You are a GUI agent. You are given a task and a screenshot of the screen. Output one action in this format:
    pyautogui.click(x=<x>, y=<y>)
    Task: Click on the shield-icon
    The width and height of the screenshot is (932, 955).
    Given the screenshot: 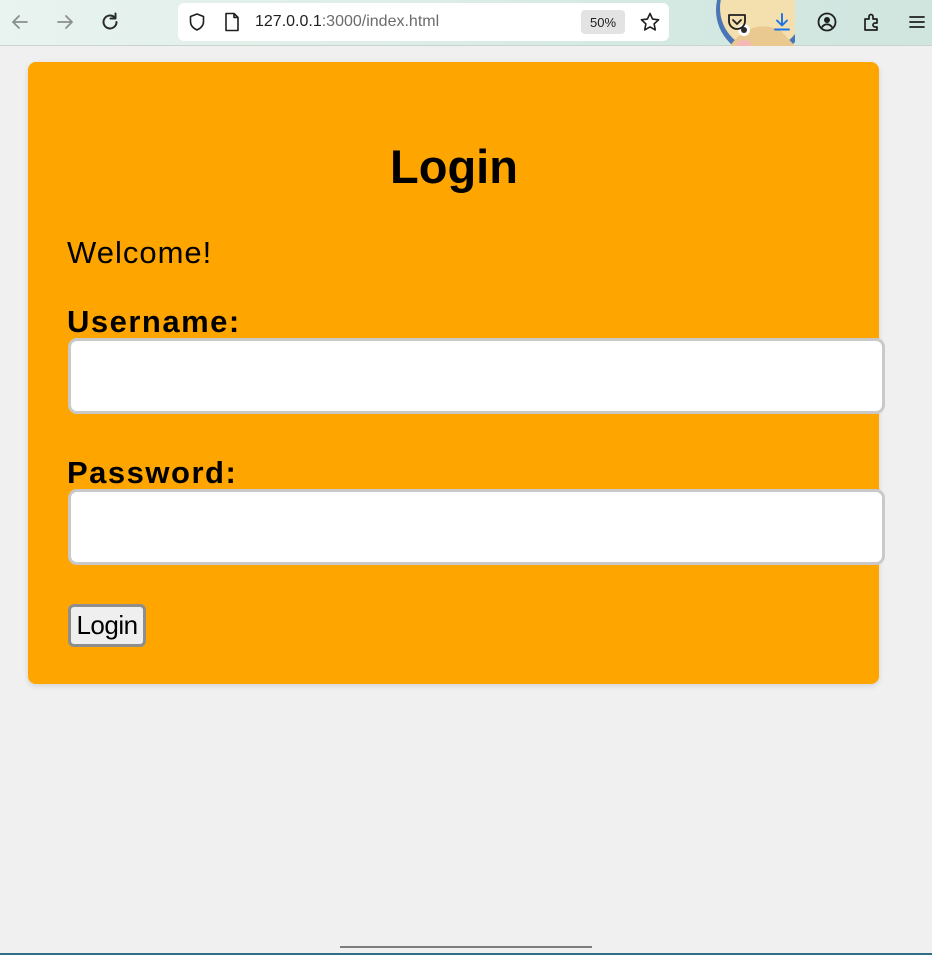 What is the action you would take?
    pyautogui.click(x=197, y=22)
    